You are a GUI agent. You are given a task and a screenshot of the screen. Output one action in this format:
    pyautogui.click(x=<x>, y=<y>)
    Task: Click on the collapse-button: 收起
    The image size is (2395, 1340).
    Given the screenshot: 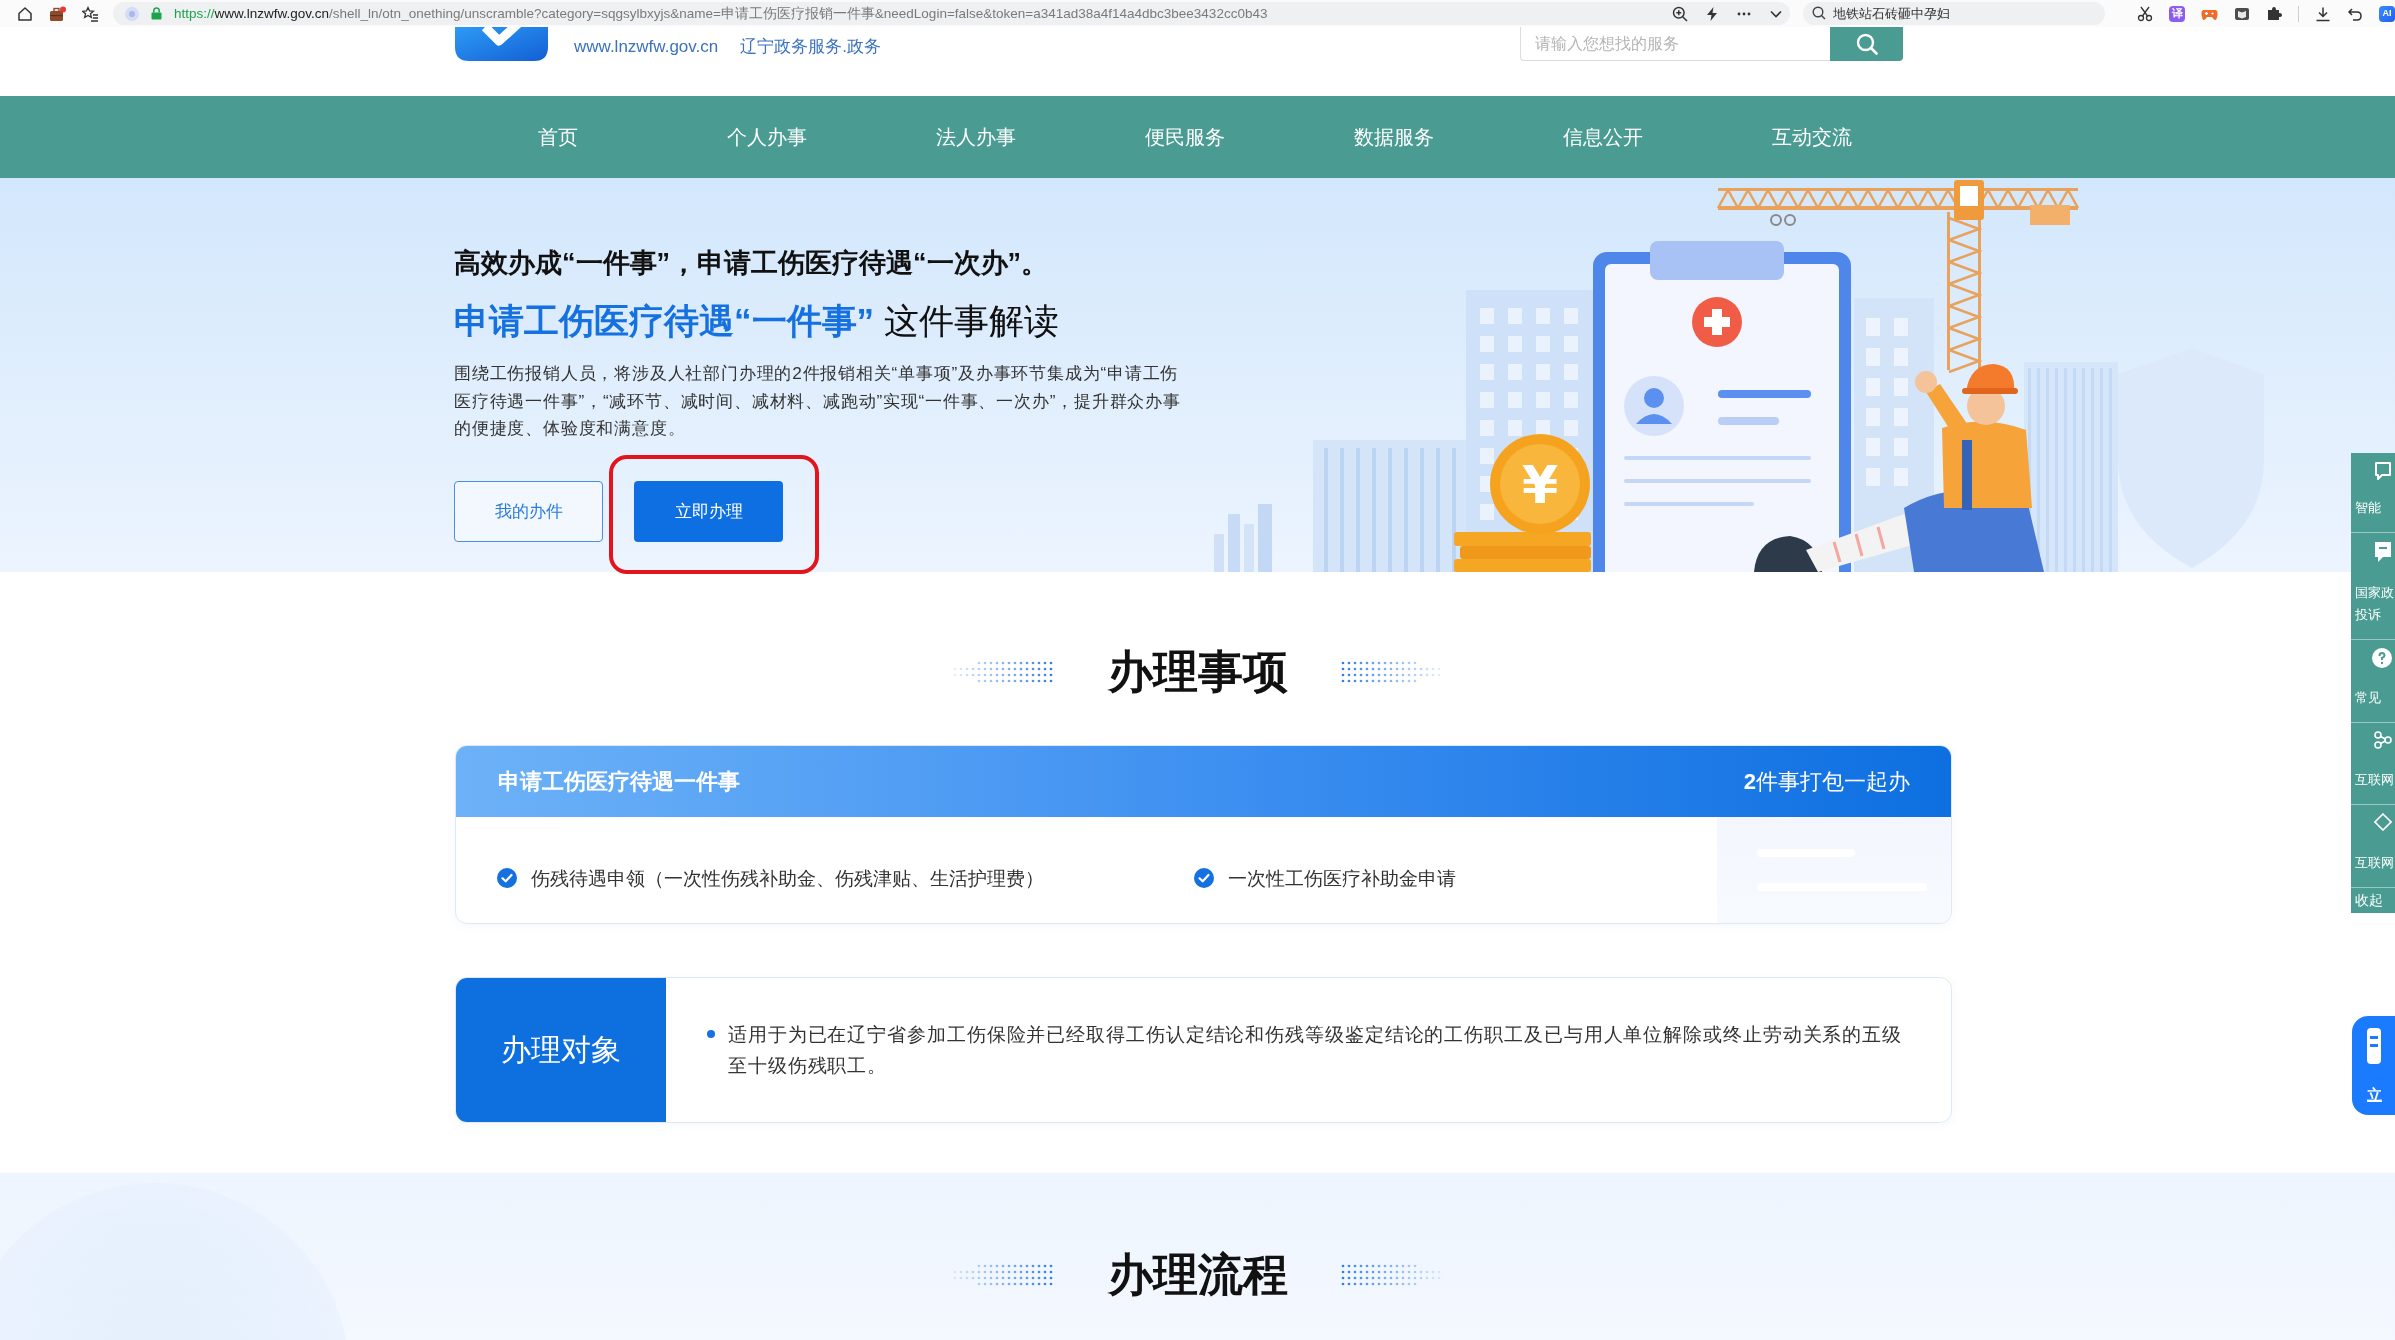 What is the action you would take?
    pyautogui.click(x=2373, y=900)
    